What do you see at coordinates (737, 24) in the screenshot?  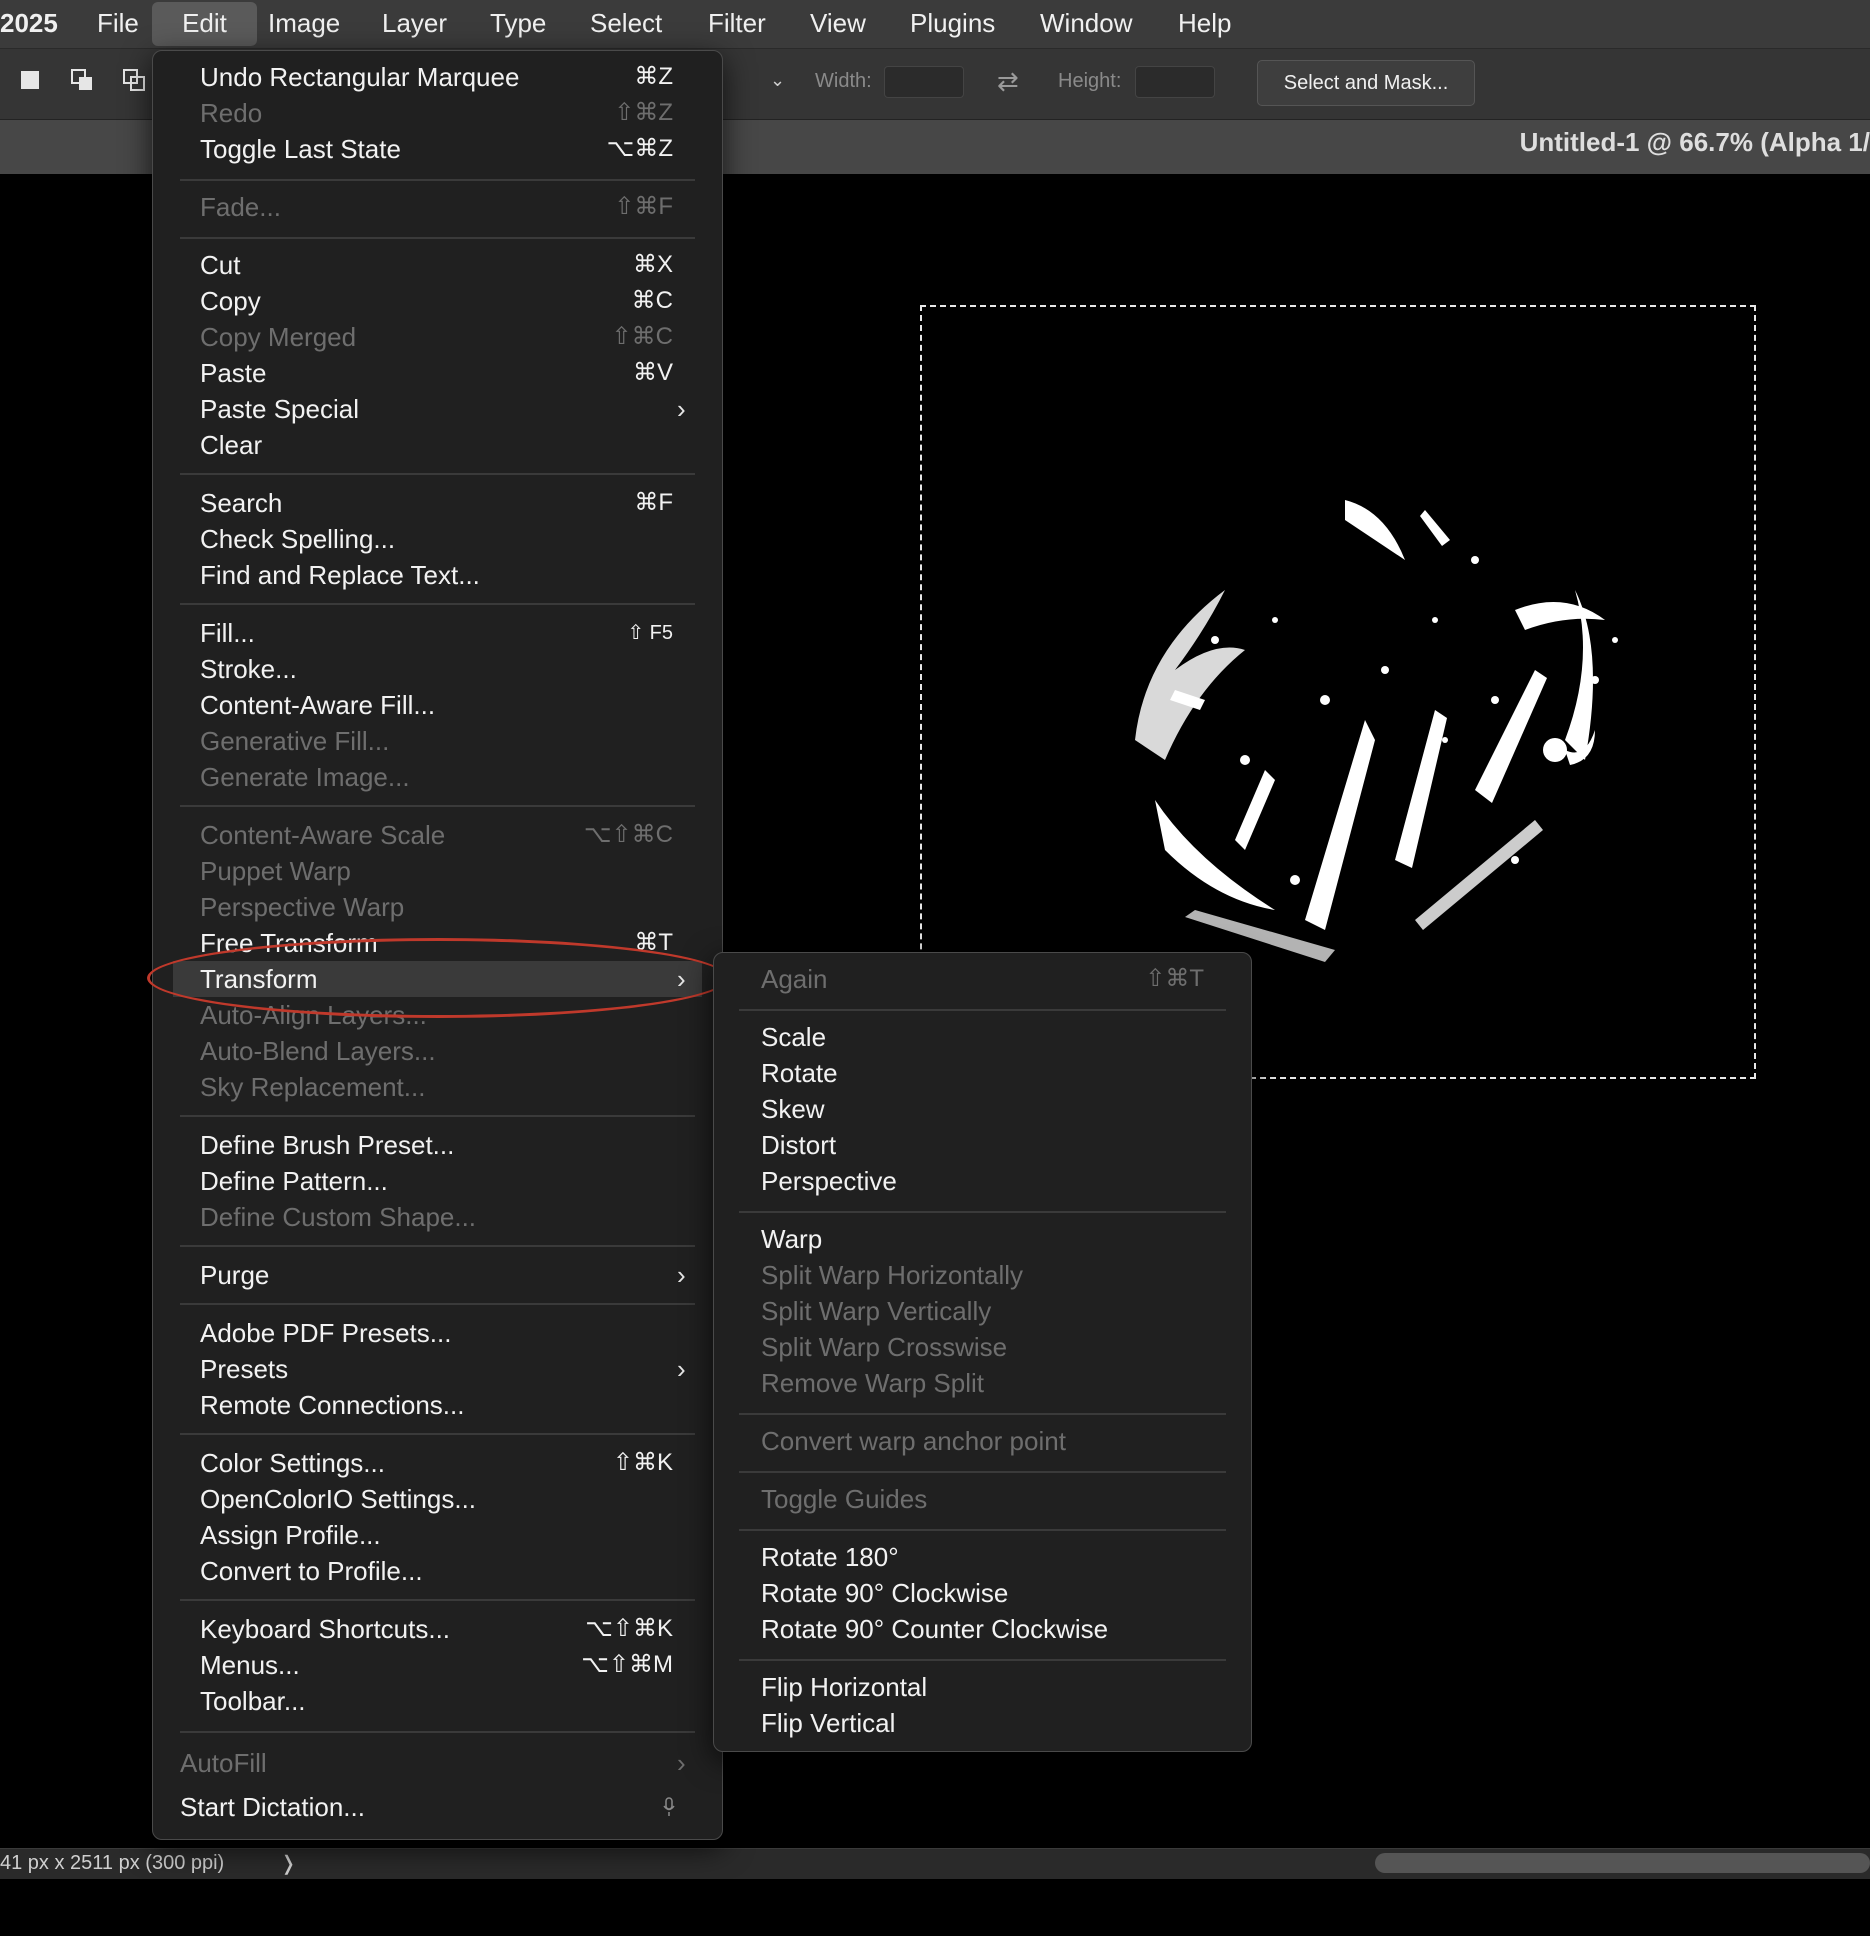 I see `menu-filter: Filter` at bounding box center [737, 24].